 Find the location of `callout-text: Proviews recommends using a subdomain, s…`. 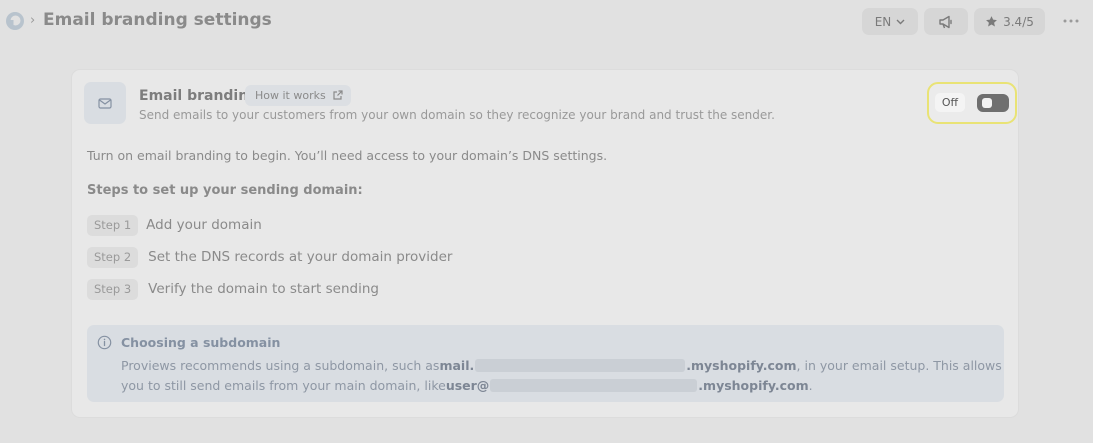

callout-text: Proviews recommends using a subdomain, s… is located at coordinates (280, 365).